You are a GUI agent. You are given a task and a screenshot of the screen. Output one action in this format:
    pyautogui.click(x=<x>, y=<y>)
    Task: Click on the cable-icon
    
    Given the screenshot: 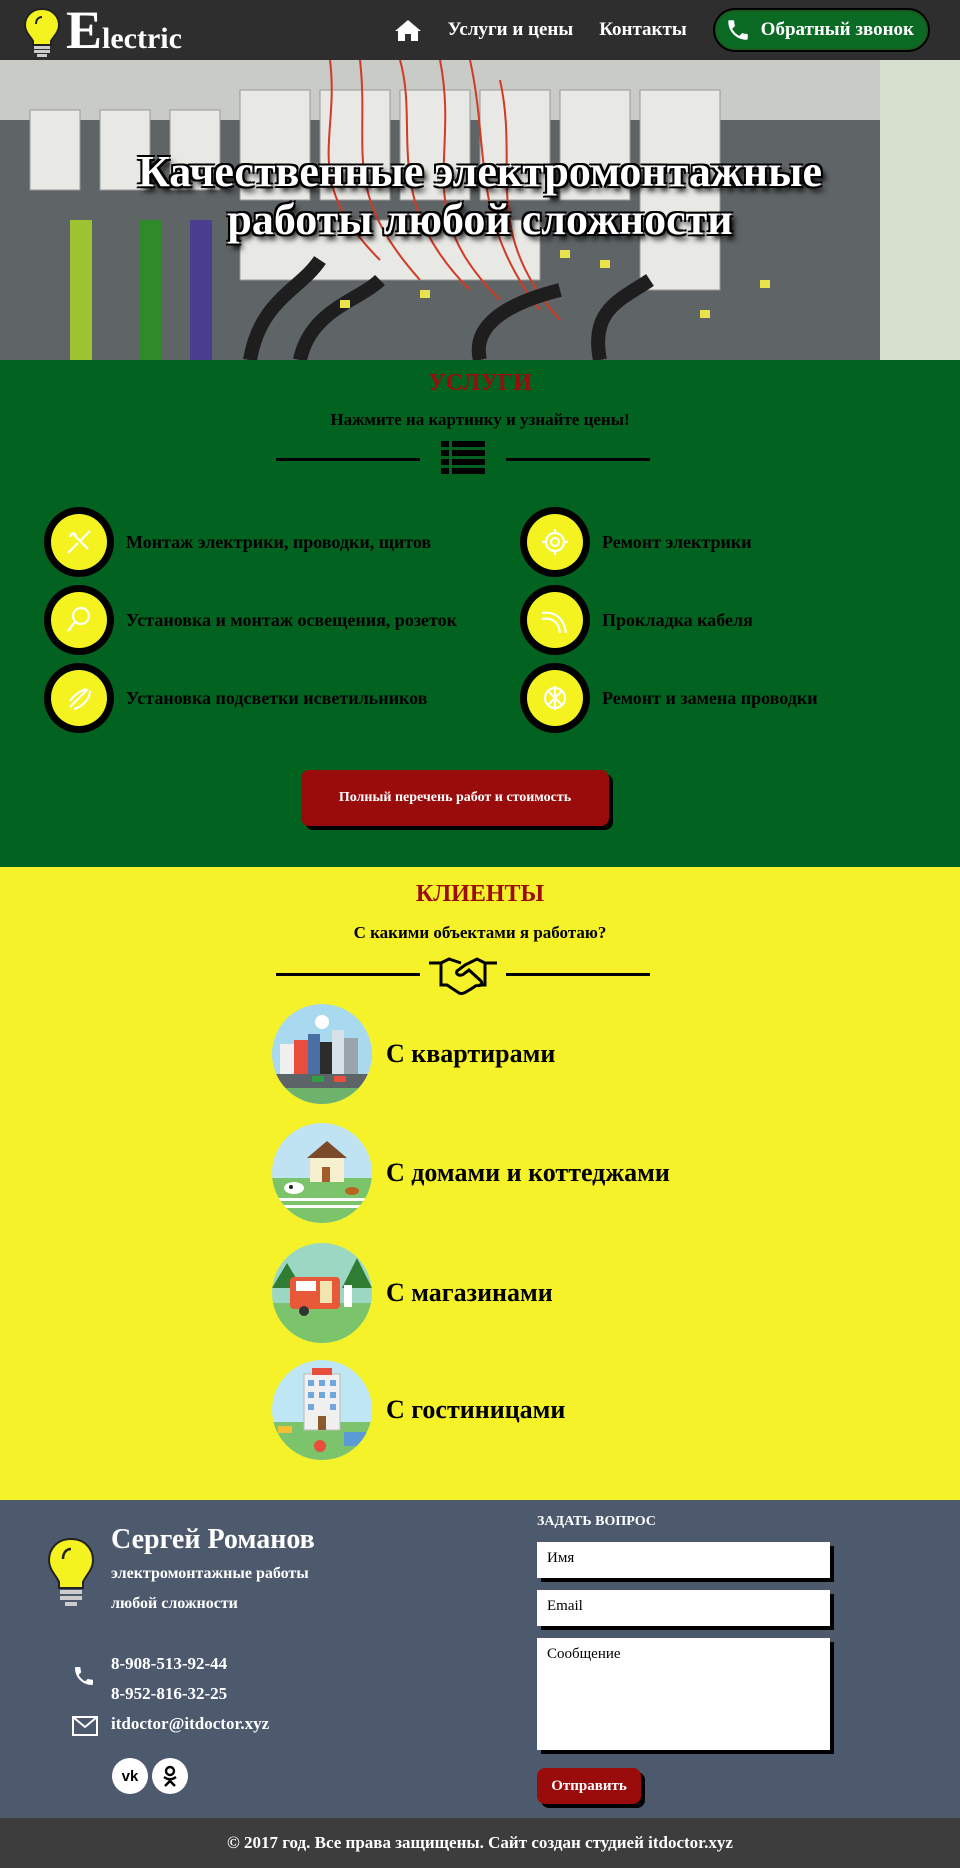 What is the action you would take?
    pyautogui.click(x=554, y=622)
    